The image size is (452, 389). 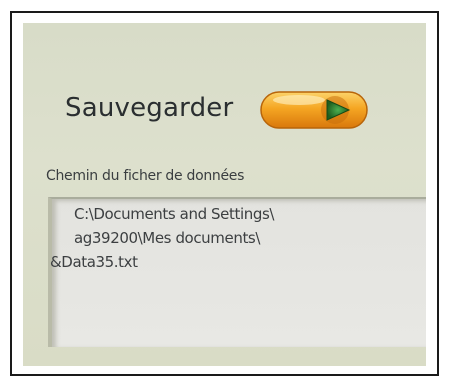 I want to click on play-icon, so click(x=314, y=110).